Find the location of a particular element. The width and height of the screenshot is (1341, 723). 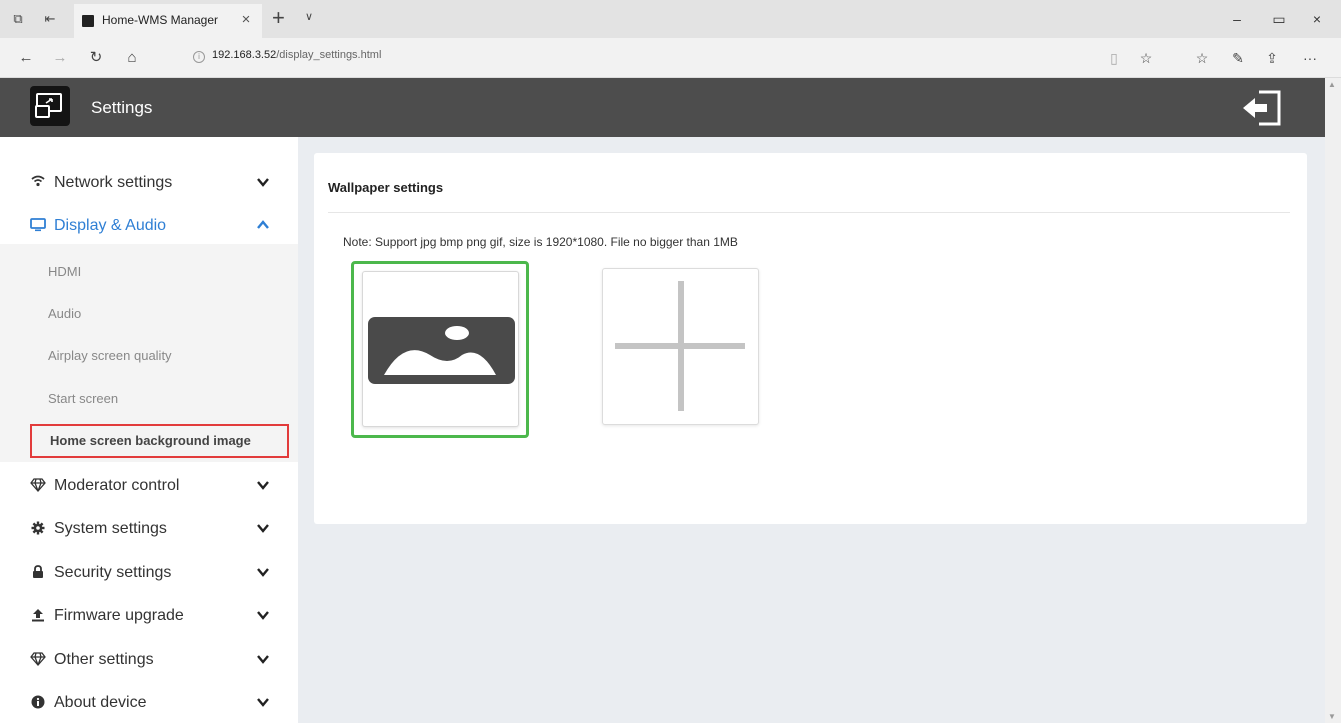

wallpaper-option-selected is located at coordinates (440, 349).